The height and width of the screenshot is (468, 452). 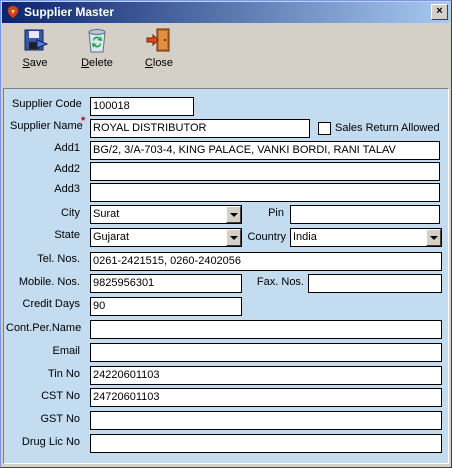 What do you see at coordinates (64, 374) in the screenshot?
I see `tin-label: Tin No` at bounding box center [64, 374].